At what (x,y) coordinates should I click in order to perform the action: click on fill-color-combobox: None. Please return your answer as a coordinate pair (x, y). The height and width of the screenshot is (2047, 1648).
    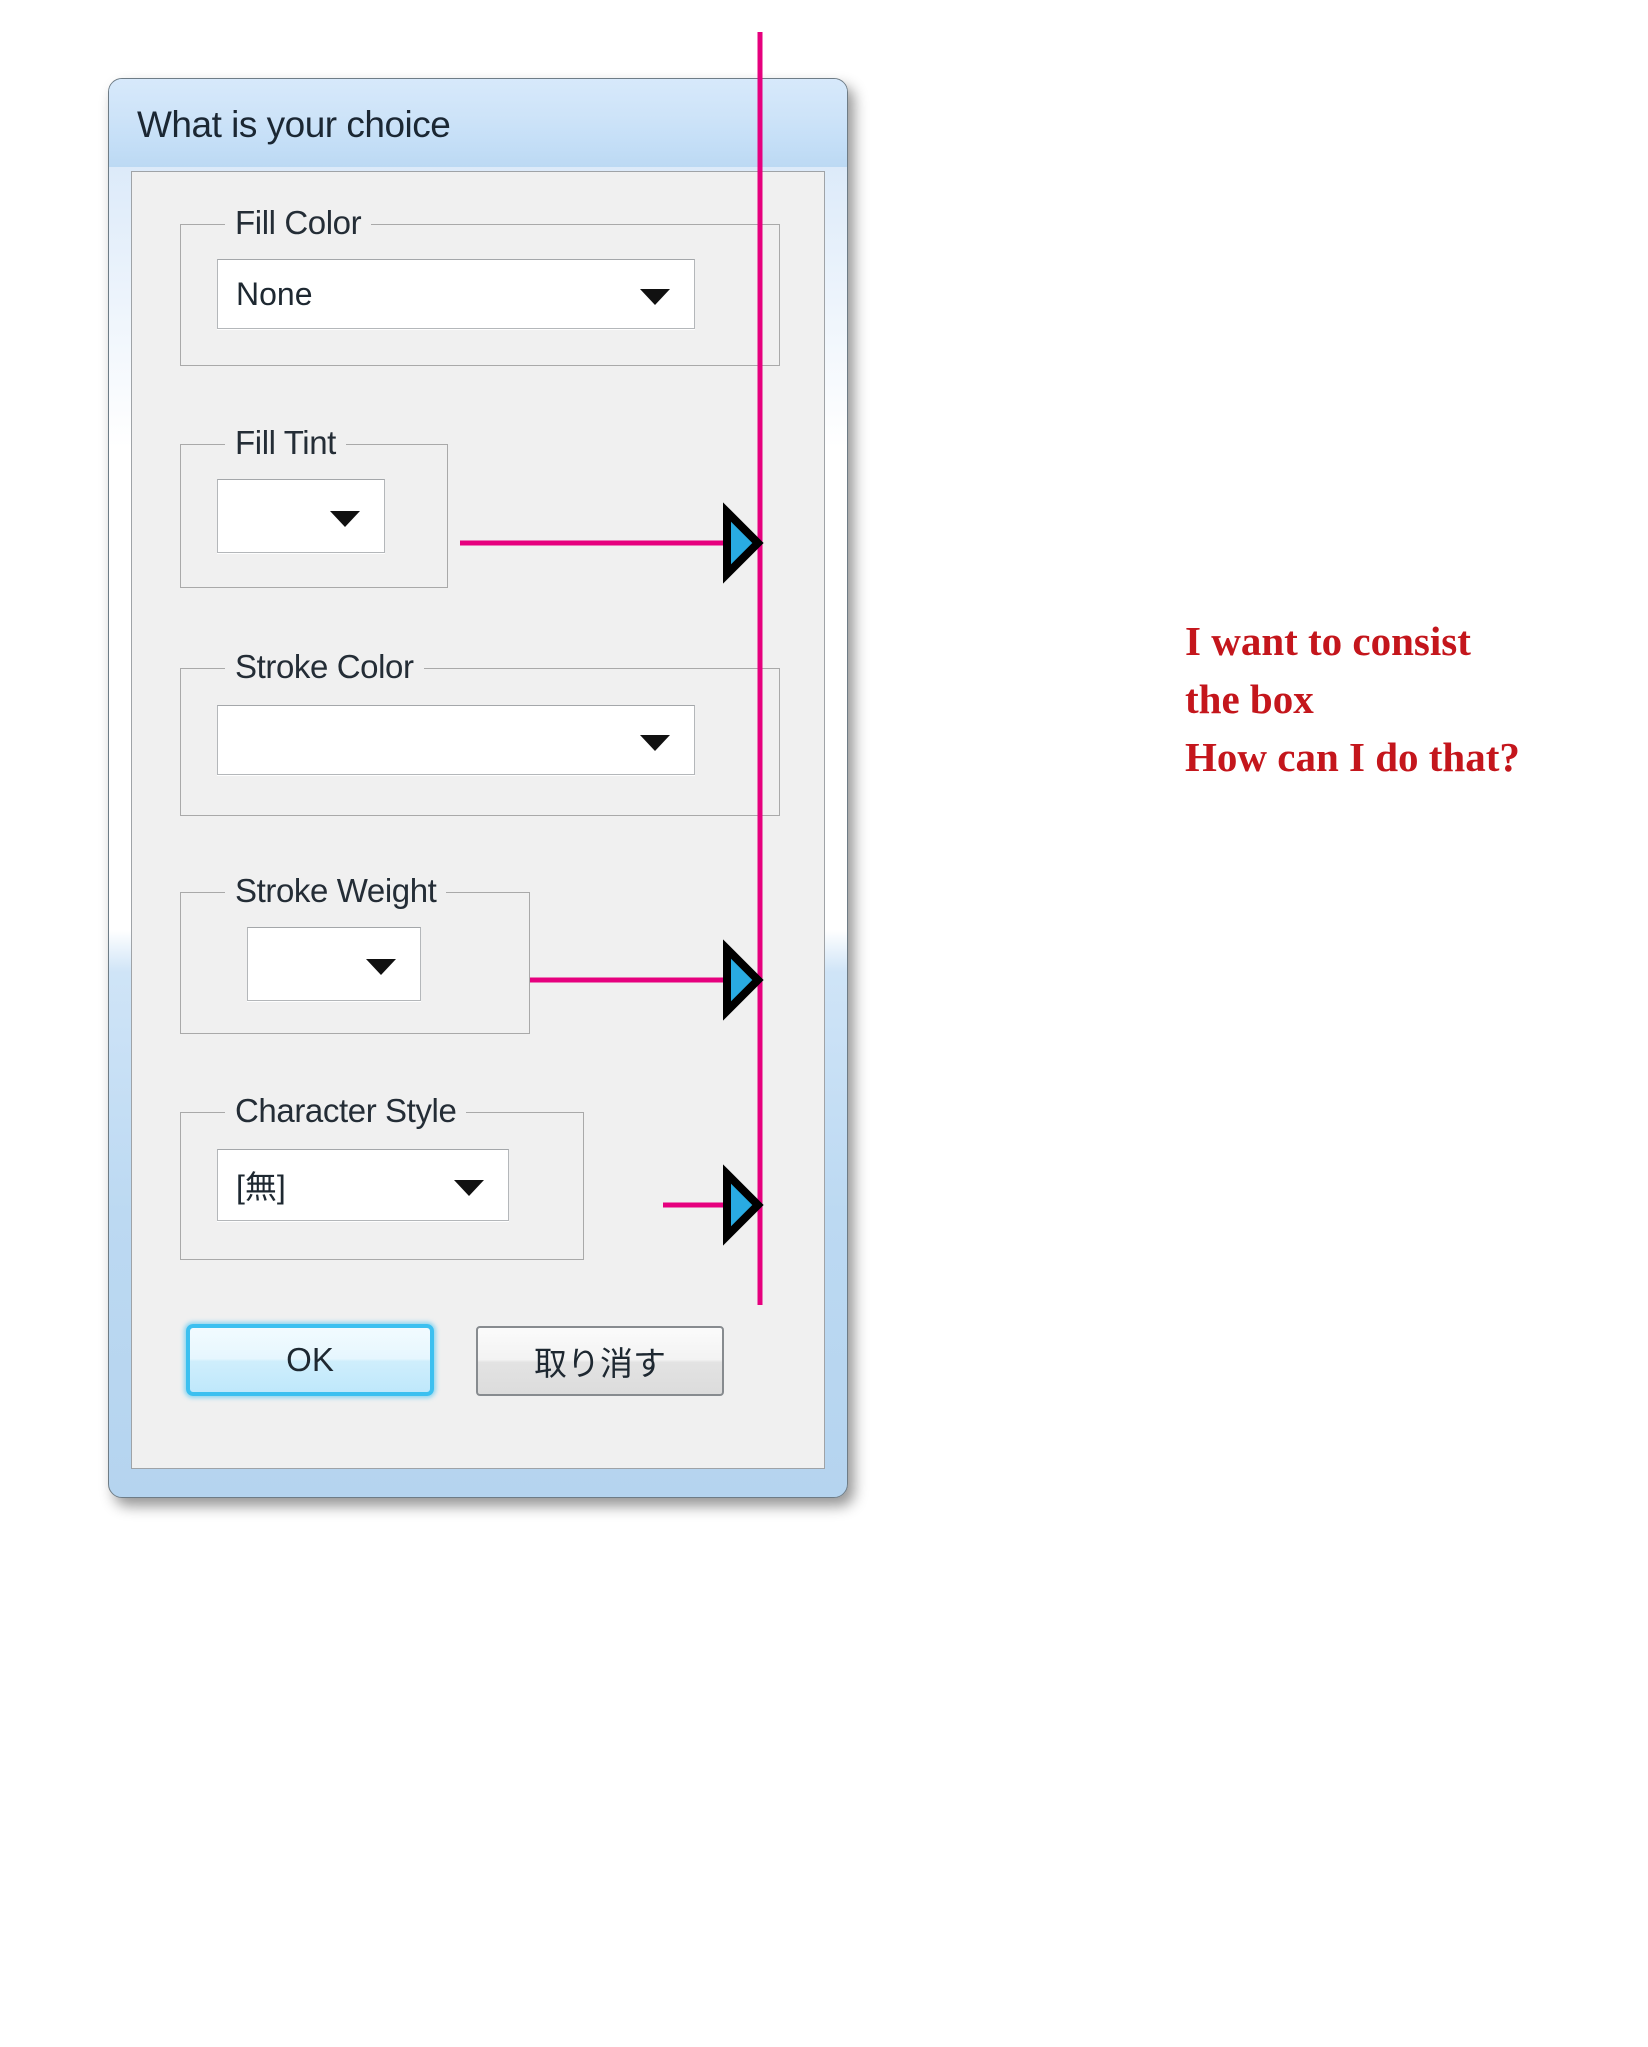
    Looking at the image, I should click on (456, 294).